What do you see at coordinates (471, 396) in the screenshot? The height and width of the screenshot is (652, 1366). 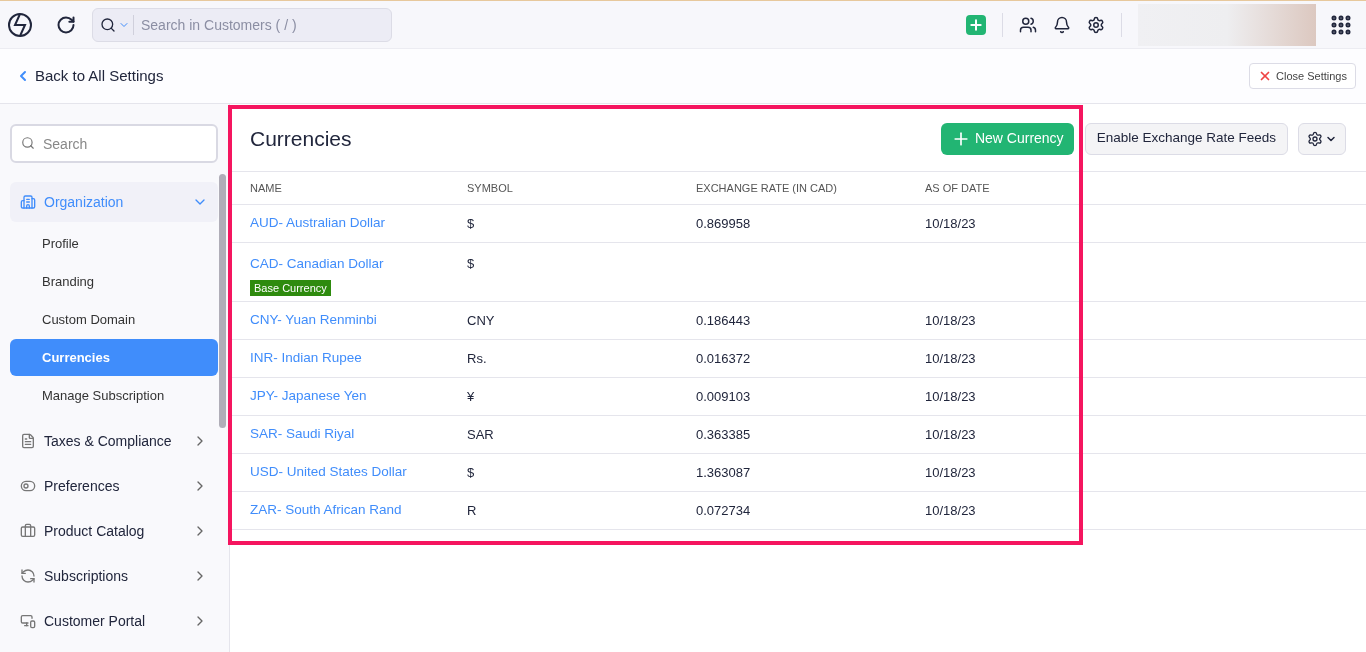 I see `symbol-cell: ¥` at bounding box center [471, 396].